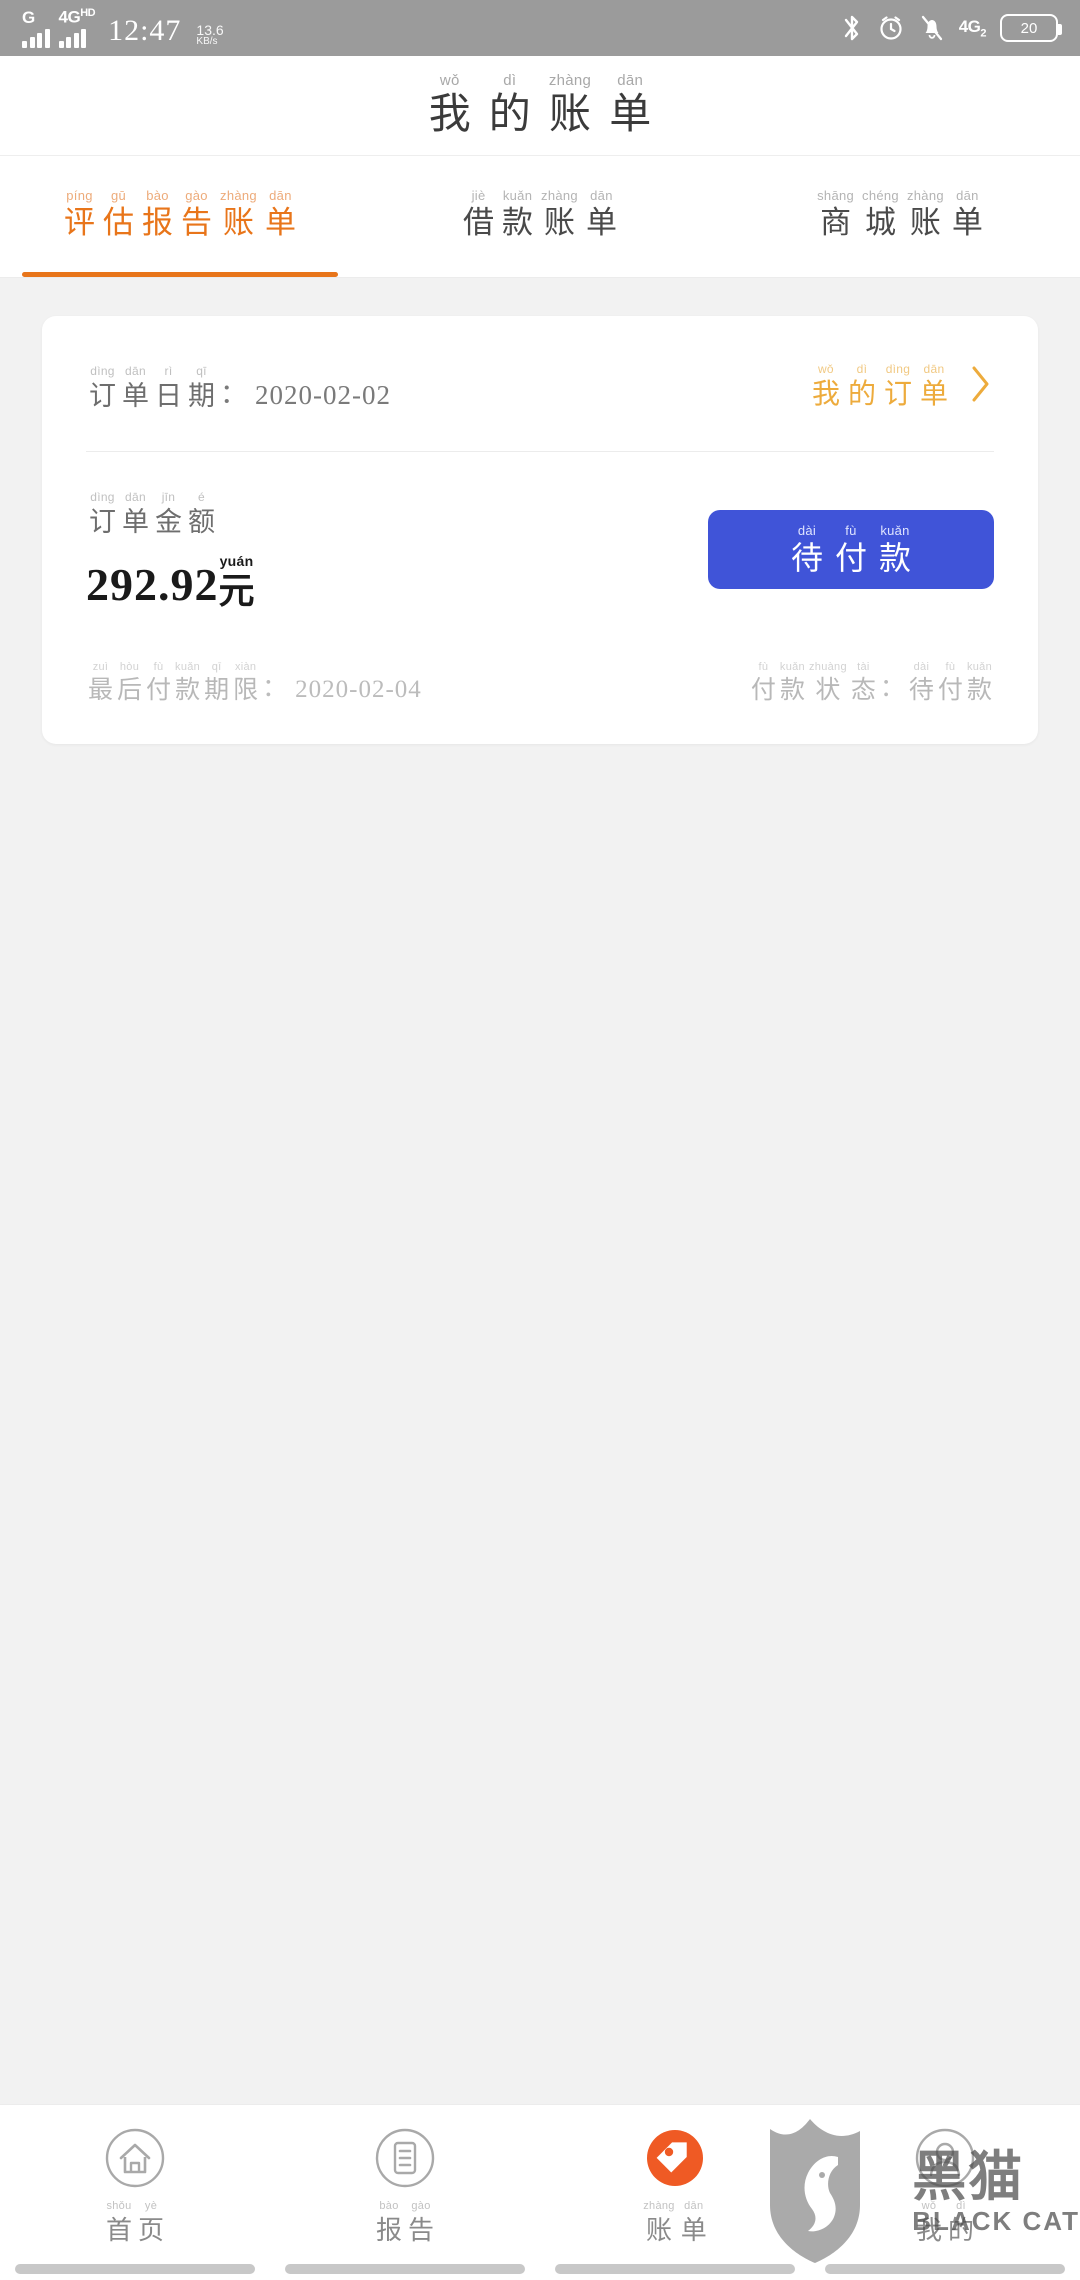 This screenshot has height=2280, width=1080. What do you see at coordinates (852, 28) in the screenshot?
I see `bluetooth-icon` at bounding box center [852, 28].